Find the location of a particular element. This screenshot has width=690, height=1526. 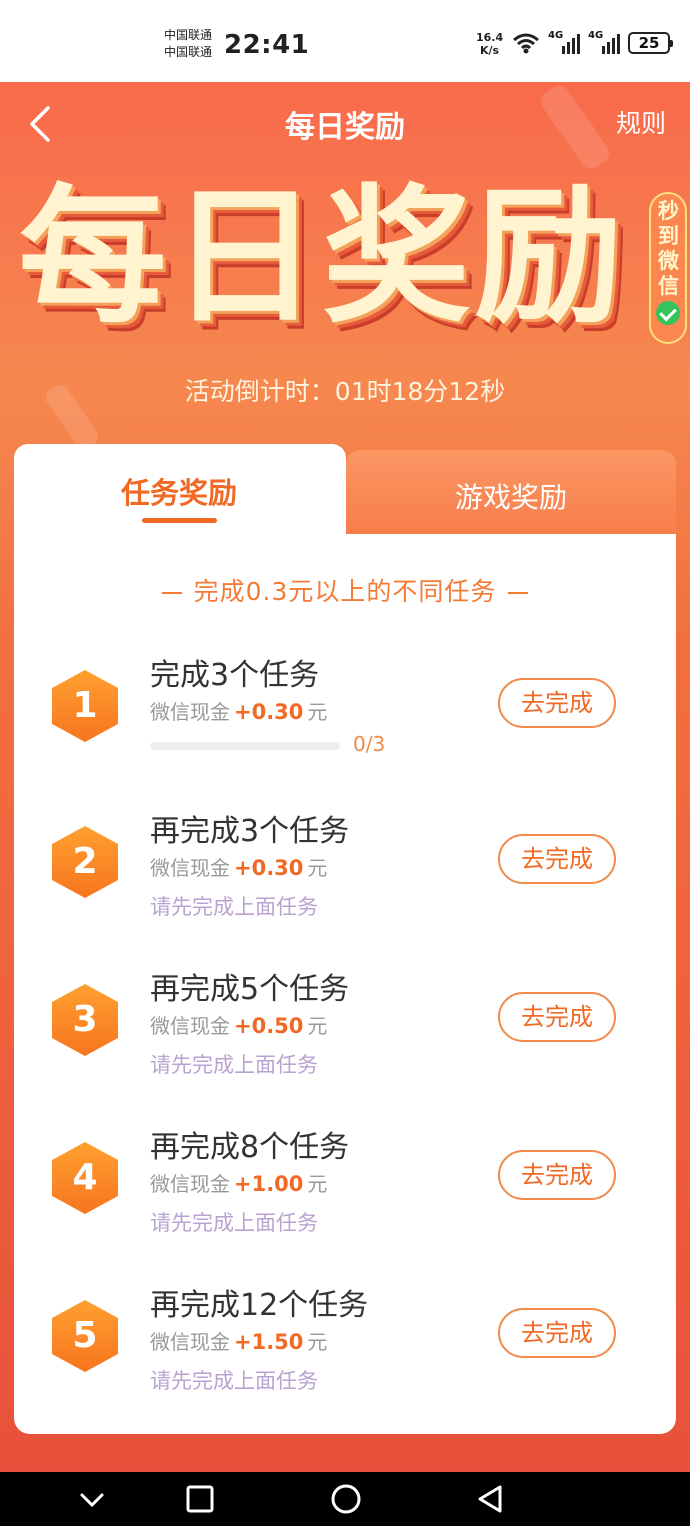

rules-link: 规则 is located at coordinates (641, 122).